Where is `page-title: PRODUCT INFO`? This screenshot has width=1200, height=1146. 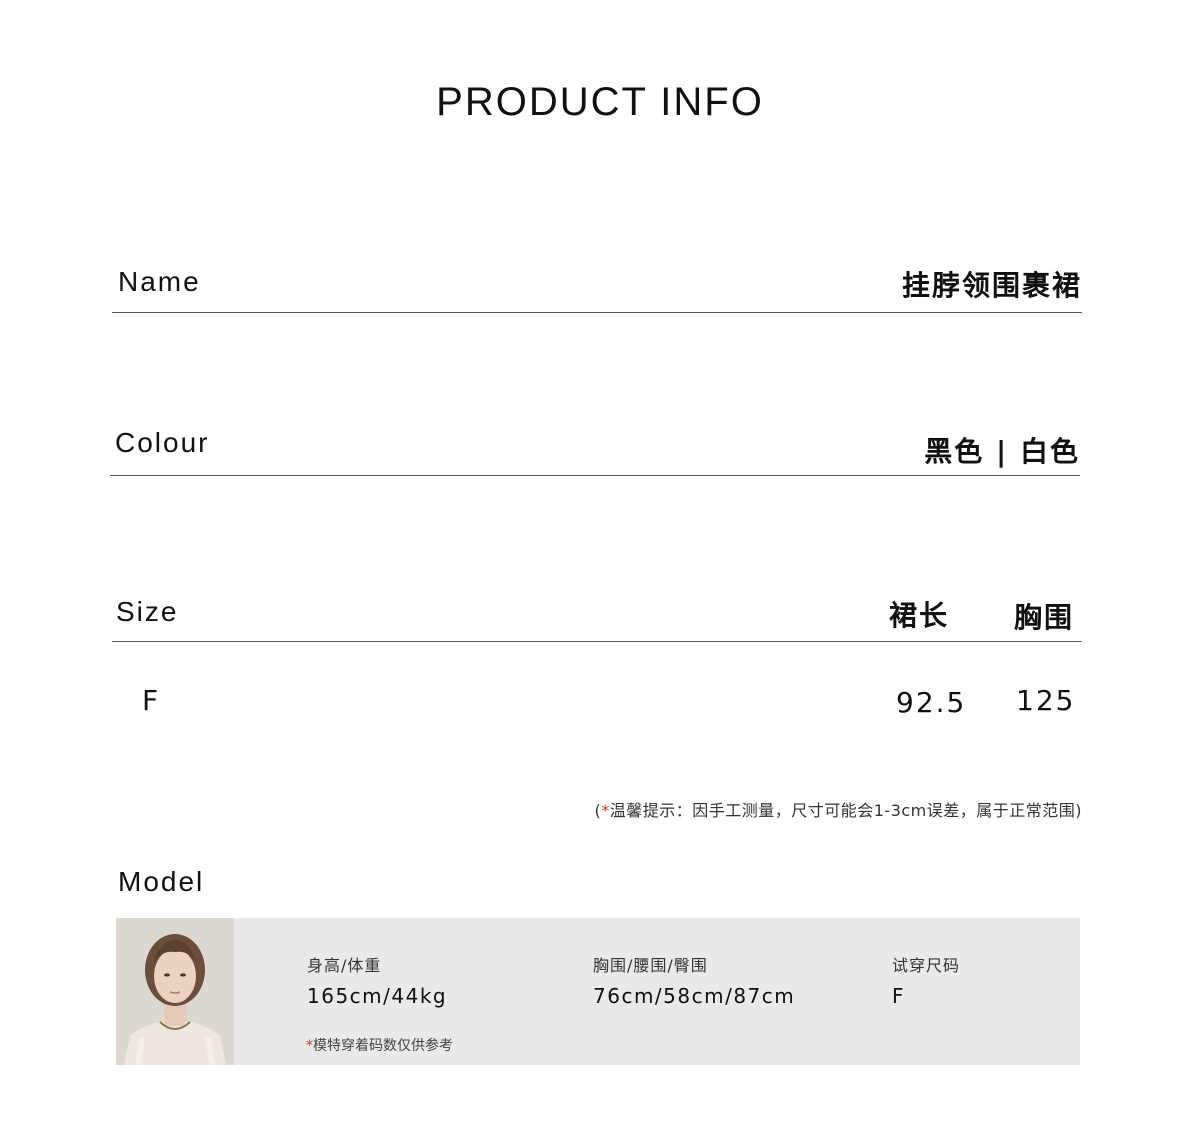
page-title: PRODUCT INFO is located at coordinates (600, 102).